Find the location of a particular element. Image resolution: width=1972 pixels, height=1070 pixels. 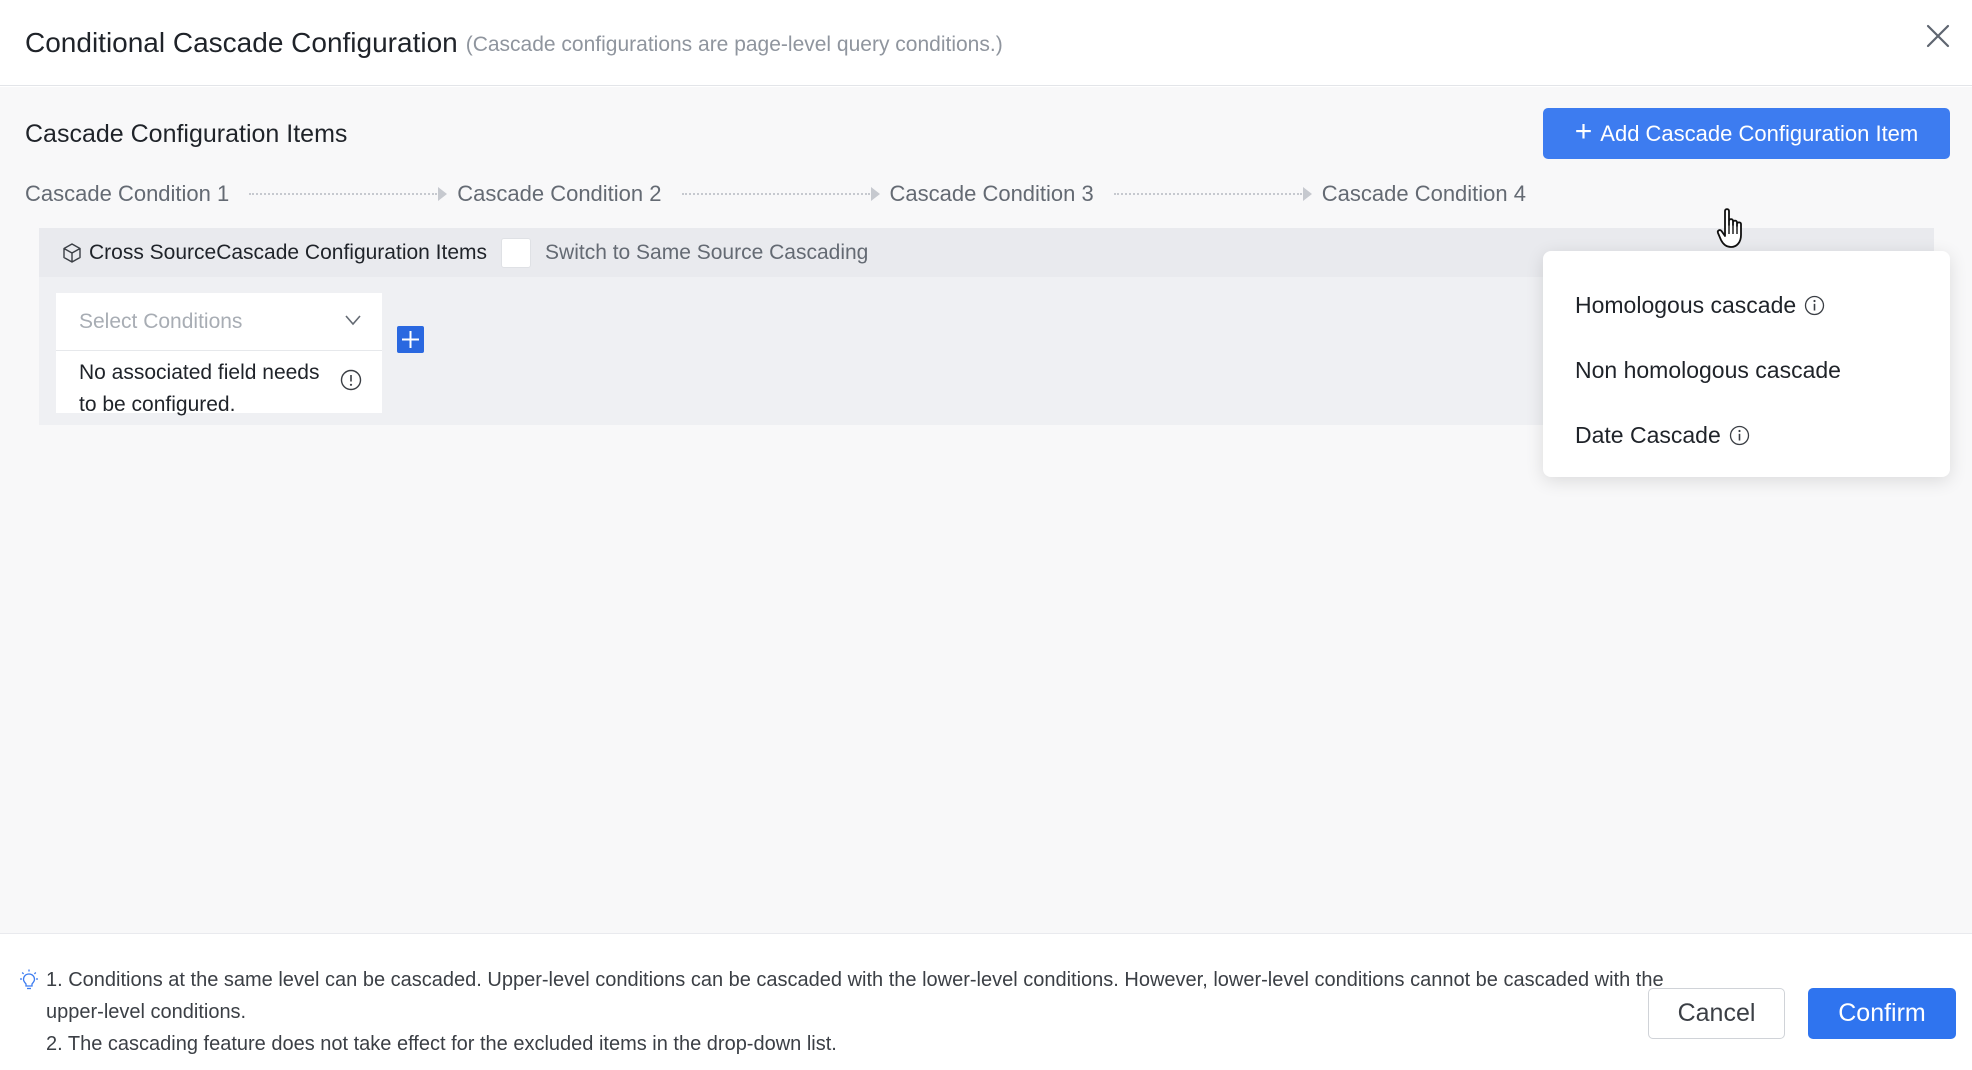

confirm-button: Confirm is located at coordinates (1882, 1013).